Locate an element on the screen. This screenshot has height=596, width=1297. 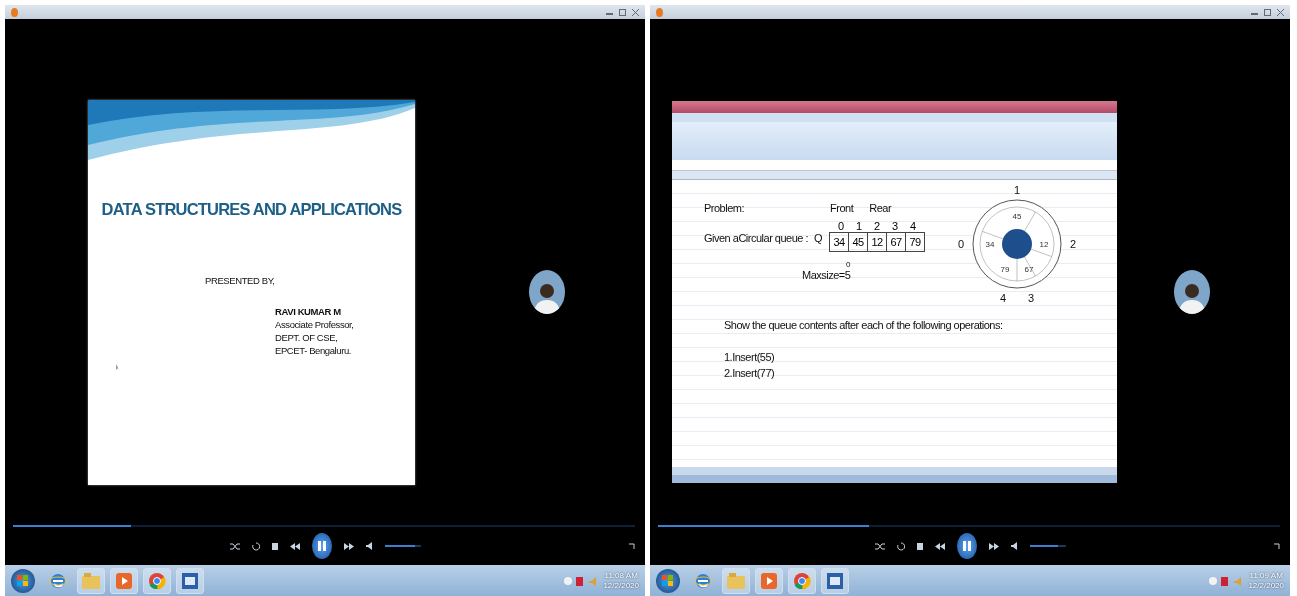
slot-value: 45 is located at coordinates (1017, 216).